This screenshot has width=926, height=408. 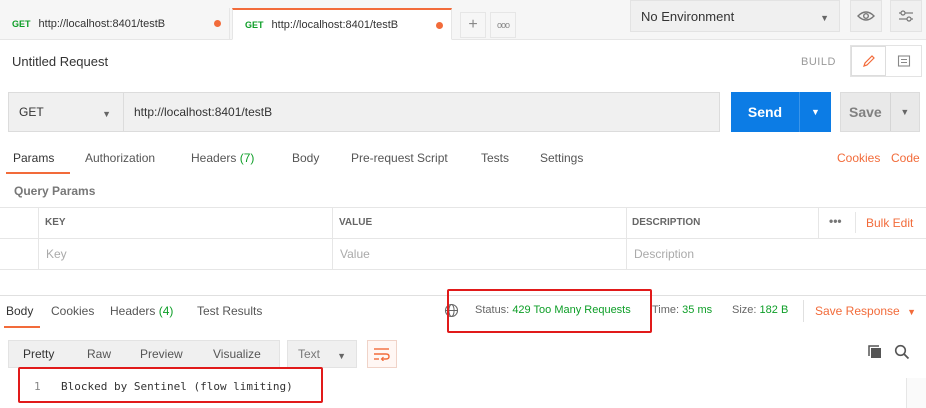 I want to click on environment-quick-look-button, so click(x=866, y=16).